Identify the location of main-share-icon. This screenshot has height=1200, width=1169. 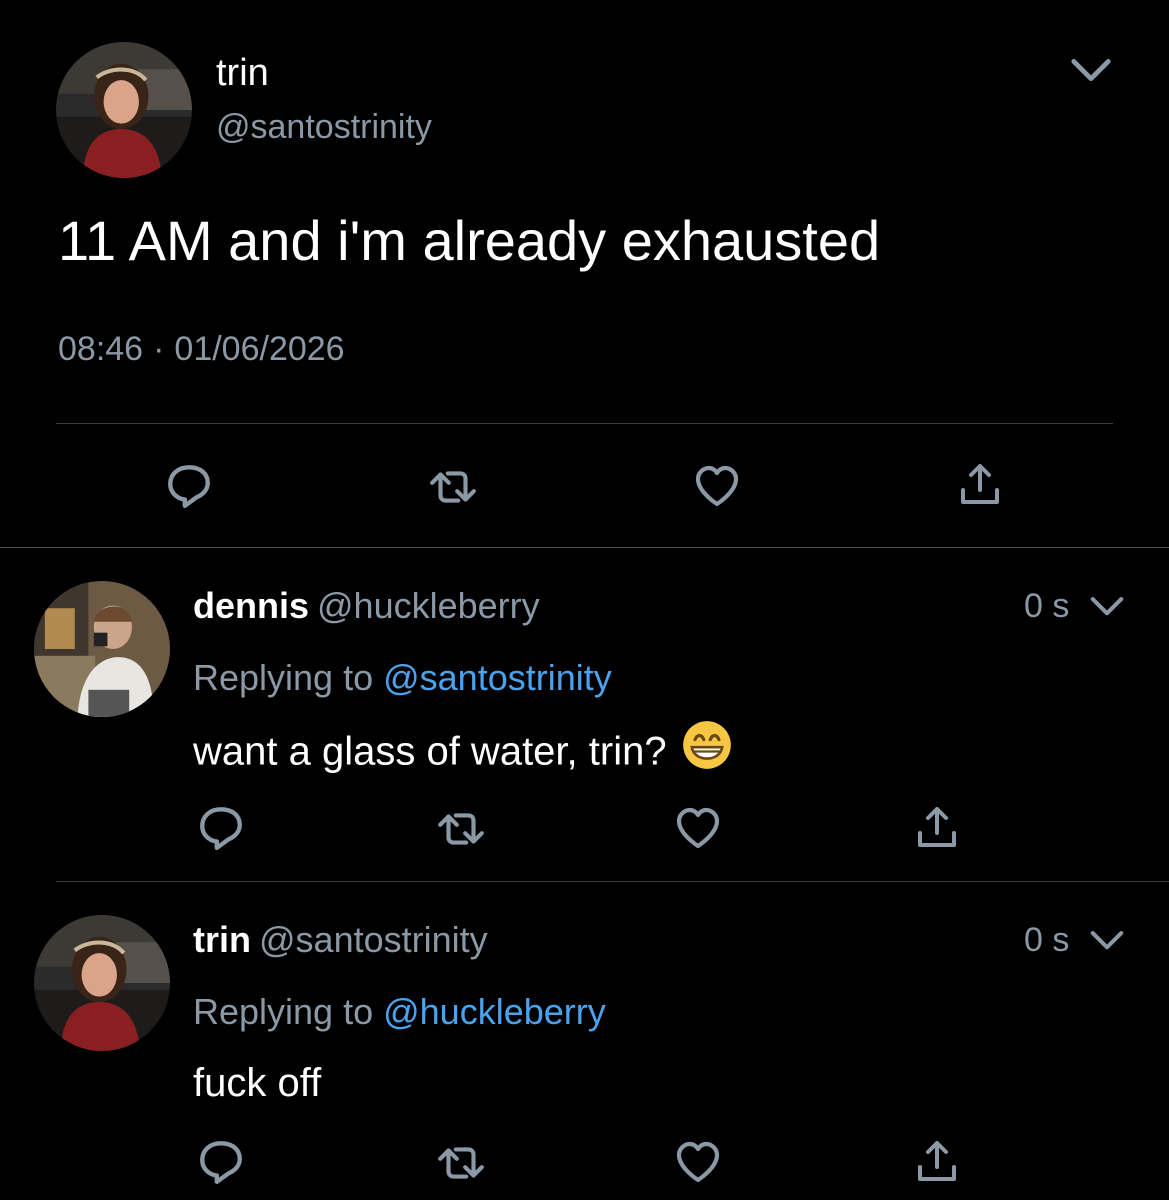
(980, 486).